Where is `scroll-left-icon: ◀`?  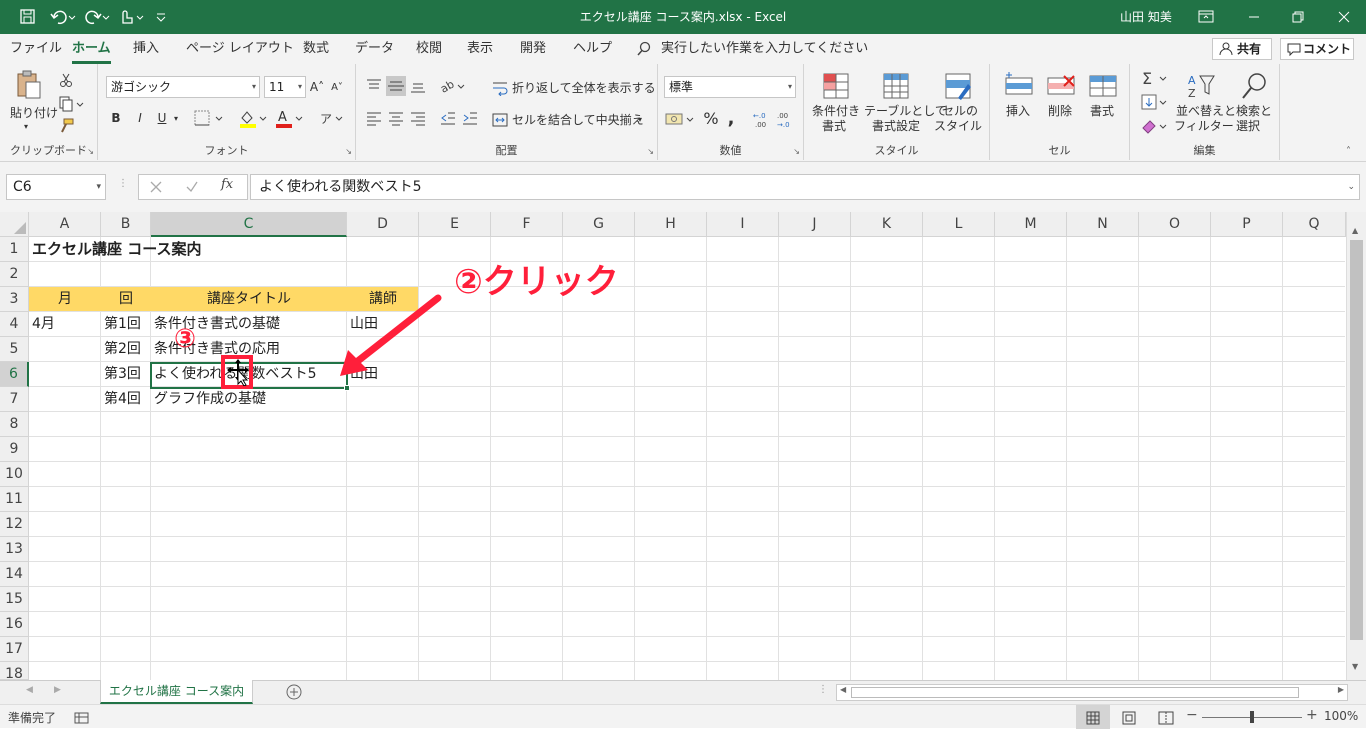
scroll-left-icon: ◀ is located at coordinates (843, 689).